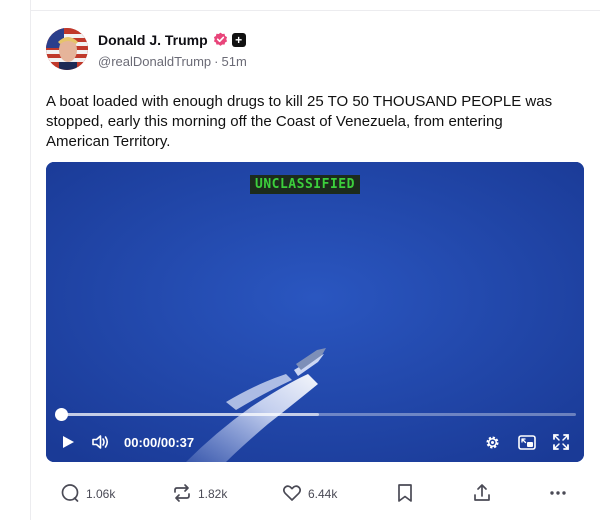 This screenshot has width=600, height=520. What do you see at coordinates (527, 442) in the screenshot?
I see `picture-in-picture-icon` at bounding box center [527, 442].